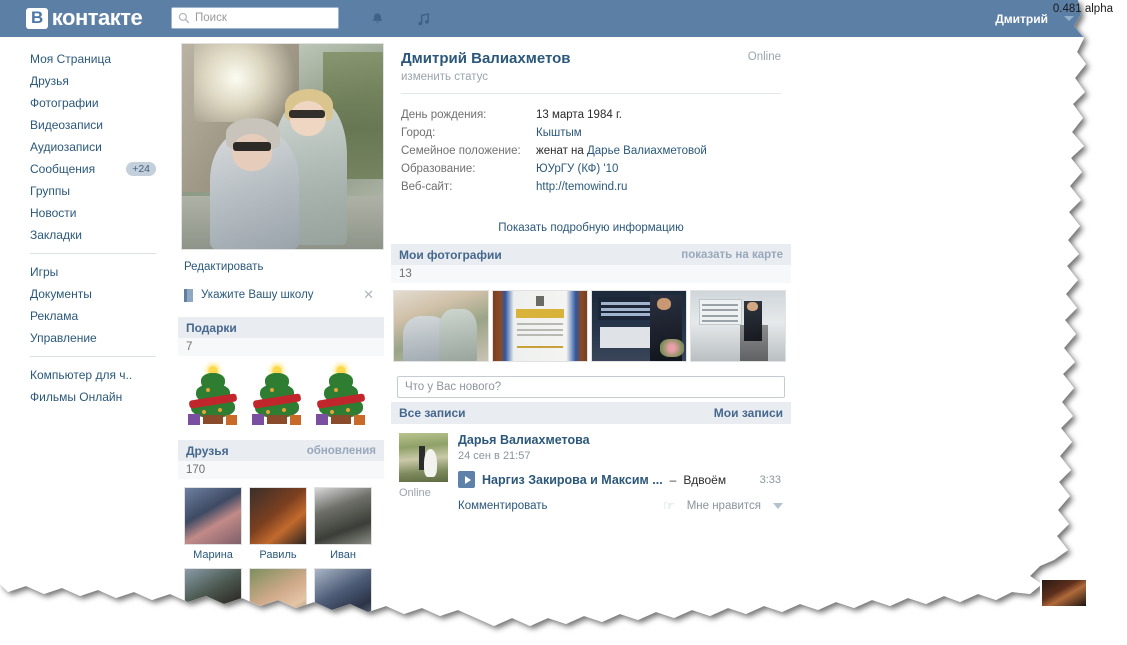  What do you see at coordinates (432, 413) in the screenshot?
I see `tab-all-posts: Все записи` at bounding box center [432, 413].